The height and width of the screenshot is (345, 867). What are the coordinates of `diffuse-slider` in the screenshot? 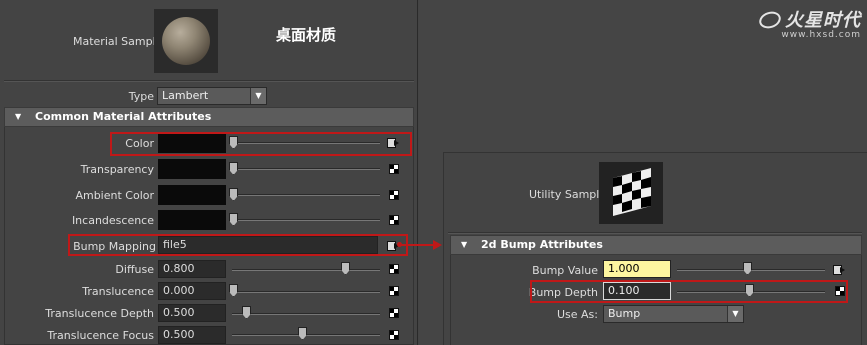 It's located at (306, 270).